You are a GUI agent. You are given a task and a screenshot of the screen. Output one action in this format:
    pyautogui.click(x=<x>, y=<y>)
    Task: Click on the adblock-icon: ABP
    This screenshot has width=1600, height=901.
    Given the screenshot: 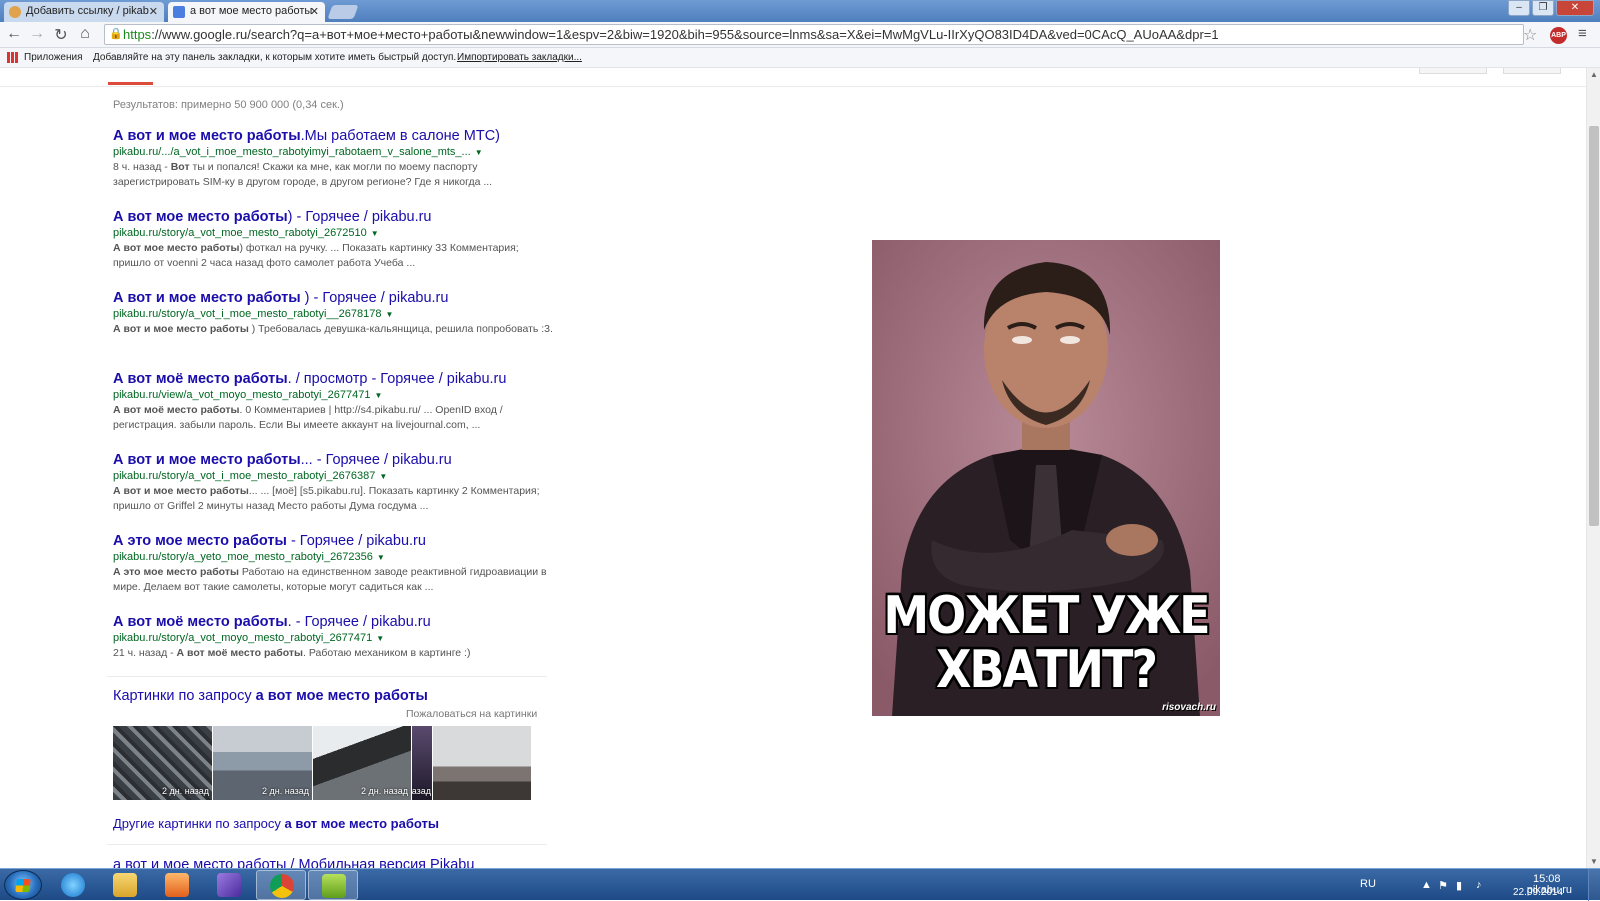 What is the action you would take?
    pyautogui.click(x=1558, y=35)
    